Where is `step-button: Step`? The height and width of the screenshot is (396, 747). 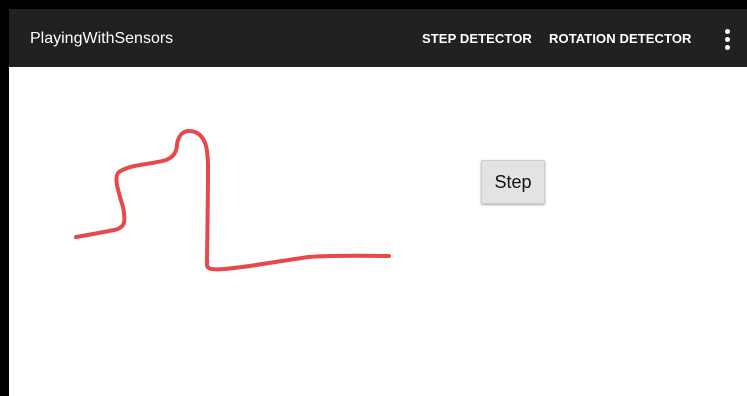
step-button: Step is located at coordinates (513, 182).